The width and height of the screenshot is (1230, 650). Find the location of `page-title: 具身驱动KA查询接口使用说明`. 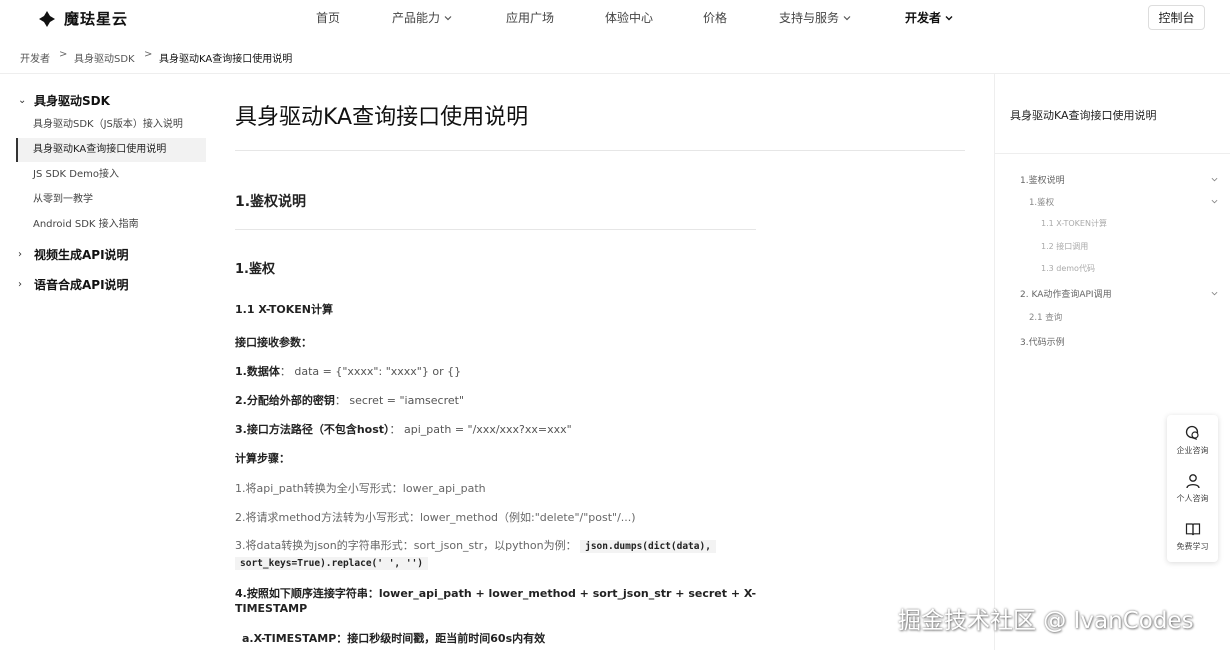

page-title: 具身驱动KA查询接口使用说明 is located at coordinates (382, 117).